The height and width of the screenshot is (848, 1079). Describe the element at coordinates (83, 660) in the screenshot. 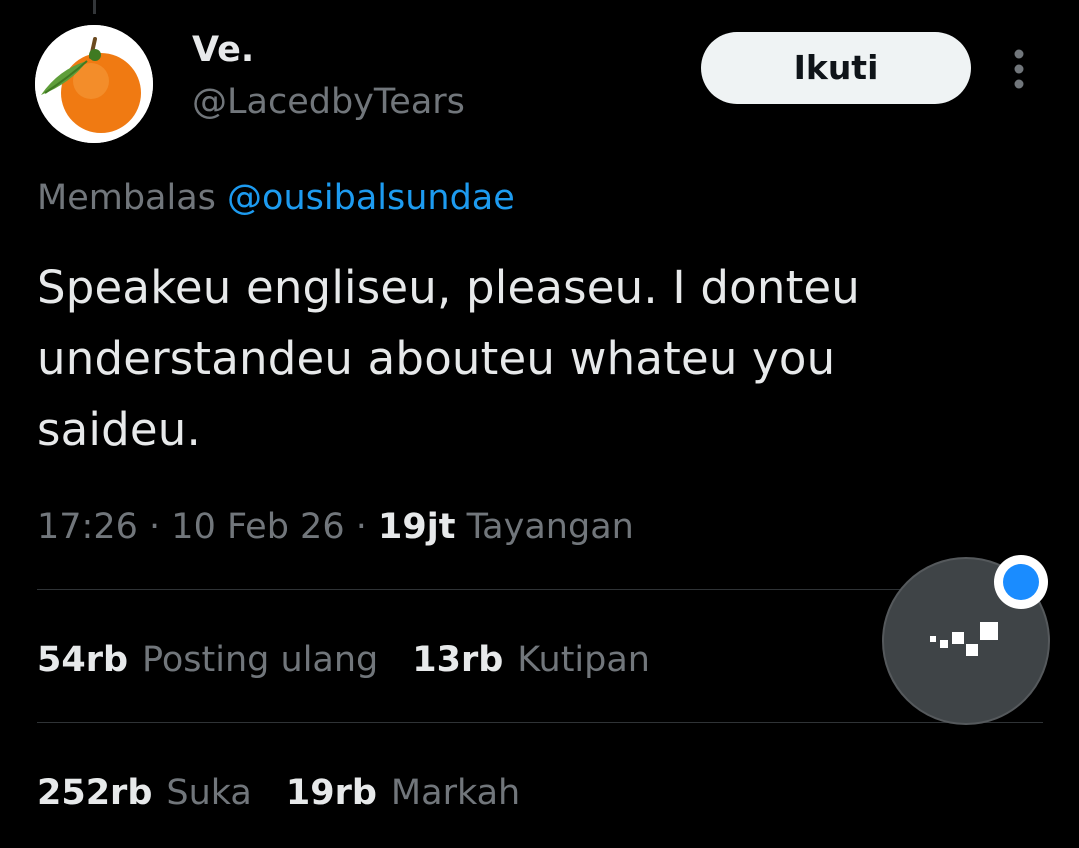

I see `reposts-count: 54rb` at that location.